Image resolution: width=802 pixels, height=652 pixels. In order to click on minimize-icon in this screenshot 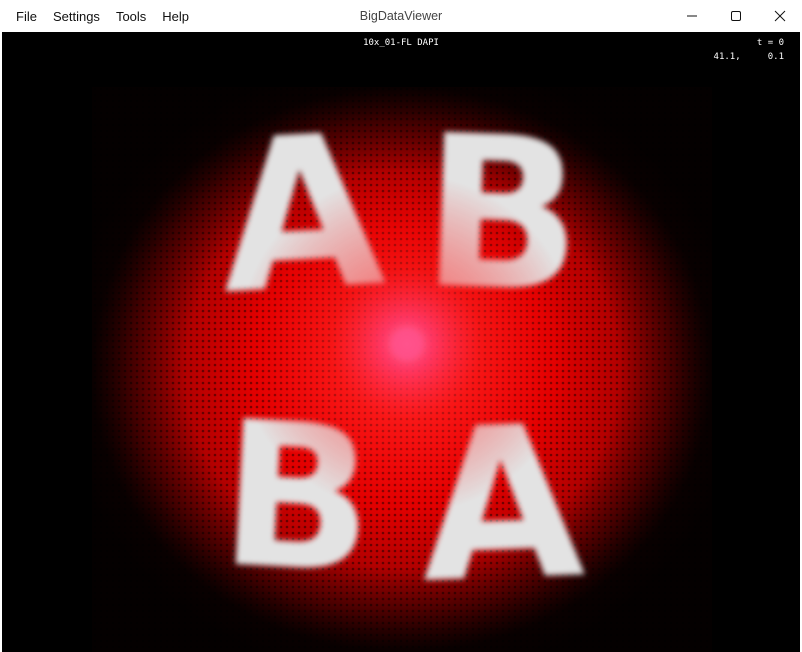, I will do `click(692, 16)`.